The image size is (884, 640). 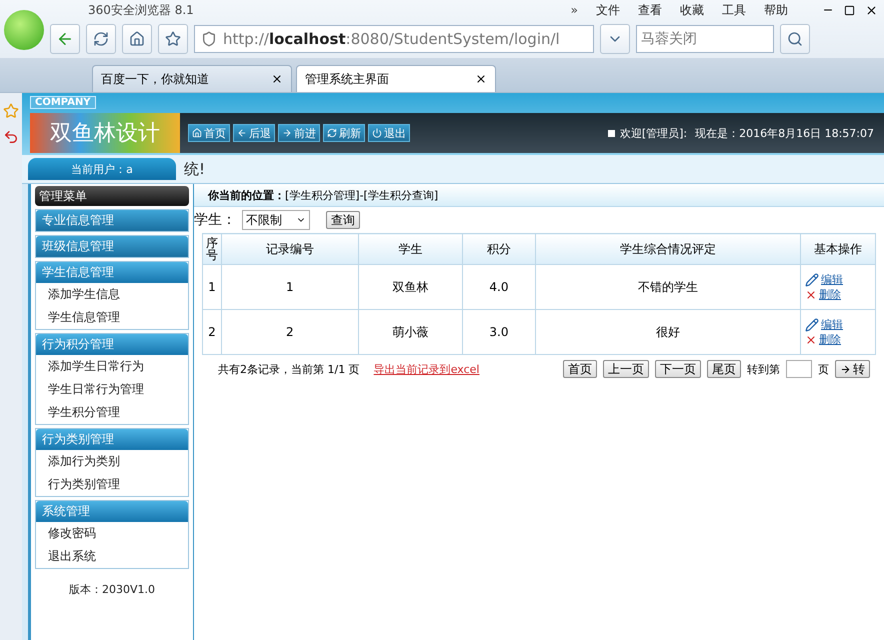 I want to click on menu-item: 工具, so click(x=734, y=10).